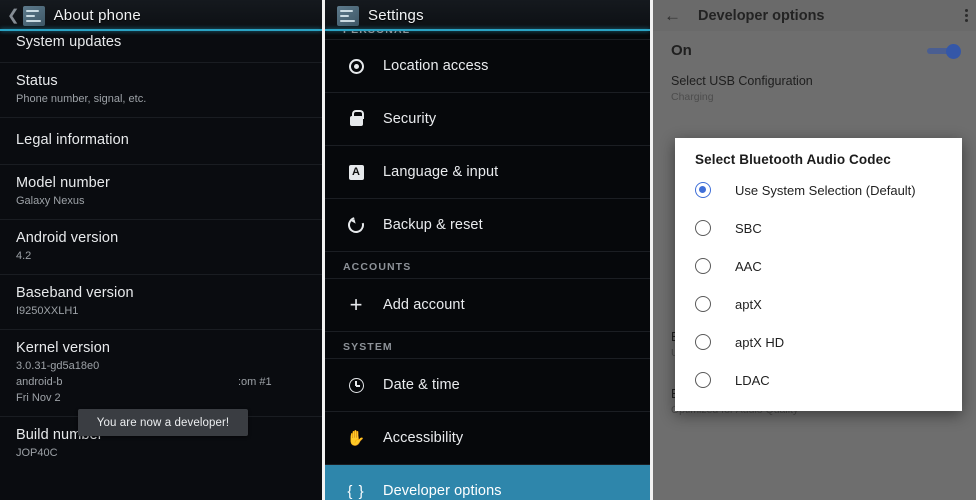  Describe the element at coordinates (58, 366) in the screenshot. I see `list-item-subtitle: 3.0.31-gd5a18e0` at that location.